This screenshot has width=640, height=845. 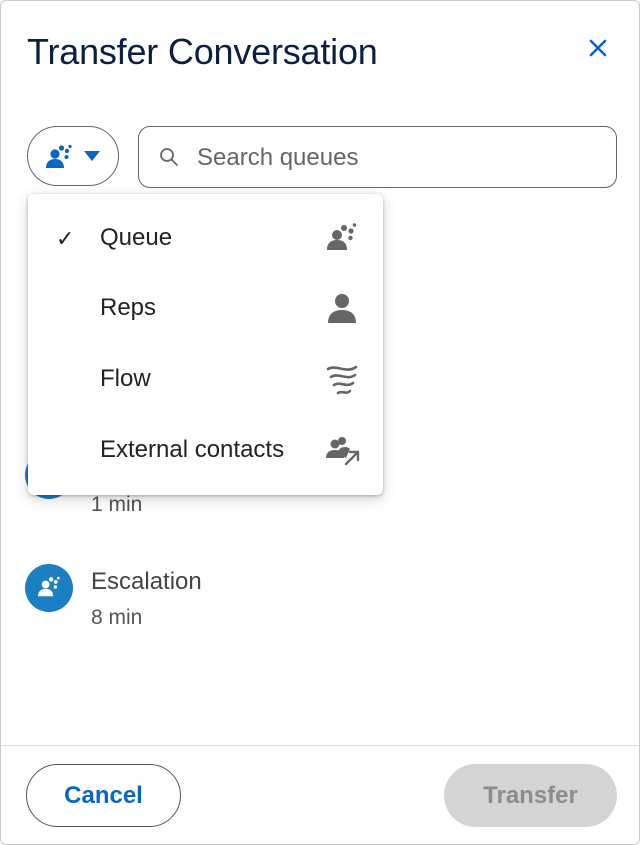 I want to click on menu-item-label: Reps, so click(x=128, y=307).